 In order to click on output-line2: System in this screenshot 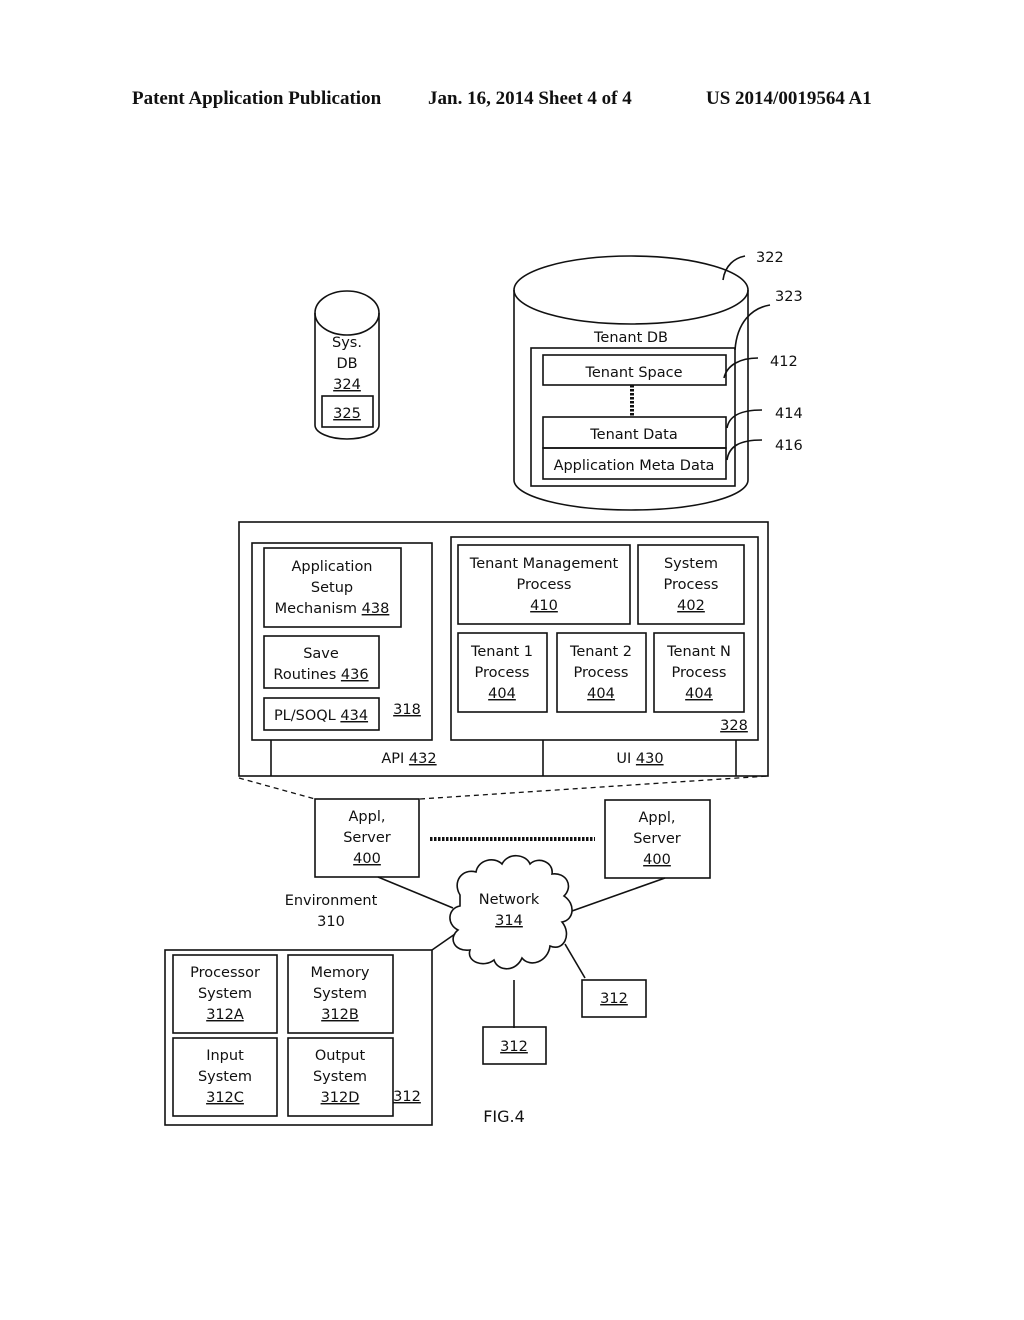, I will do `click(340, 1077)`.